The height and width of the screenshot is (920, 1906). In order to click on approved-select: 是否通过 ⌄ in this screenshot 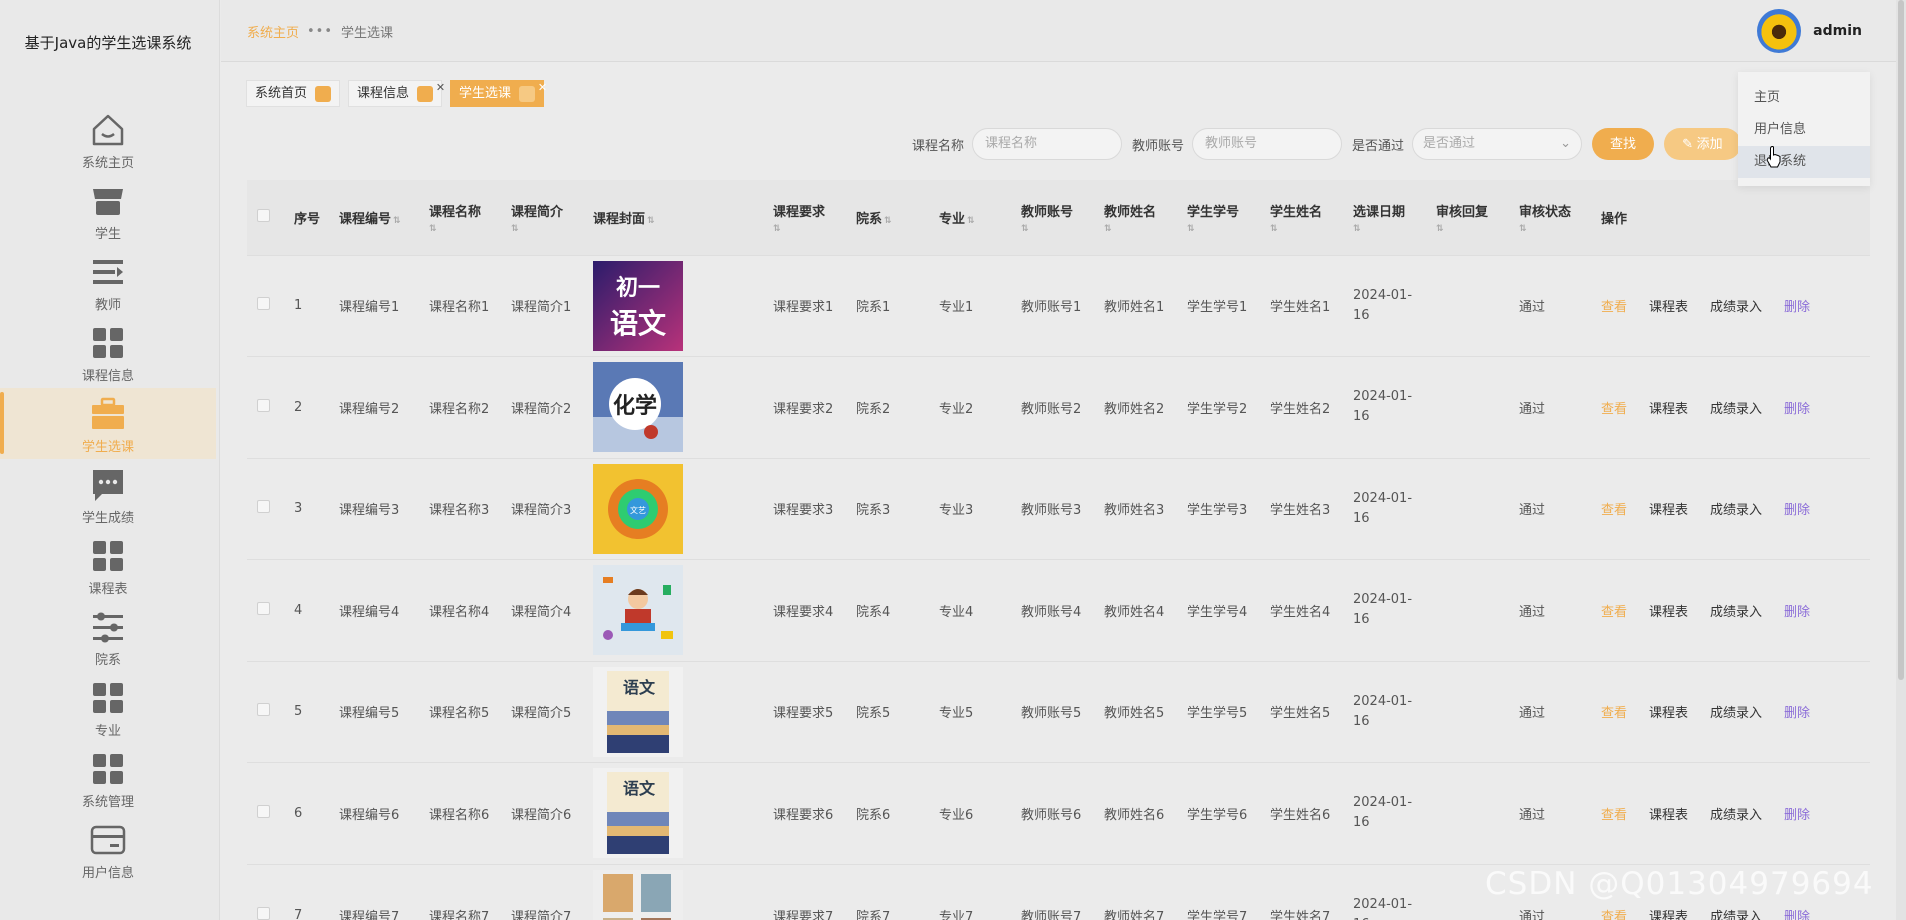, I will do `click(1497, 144)`.